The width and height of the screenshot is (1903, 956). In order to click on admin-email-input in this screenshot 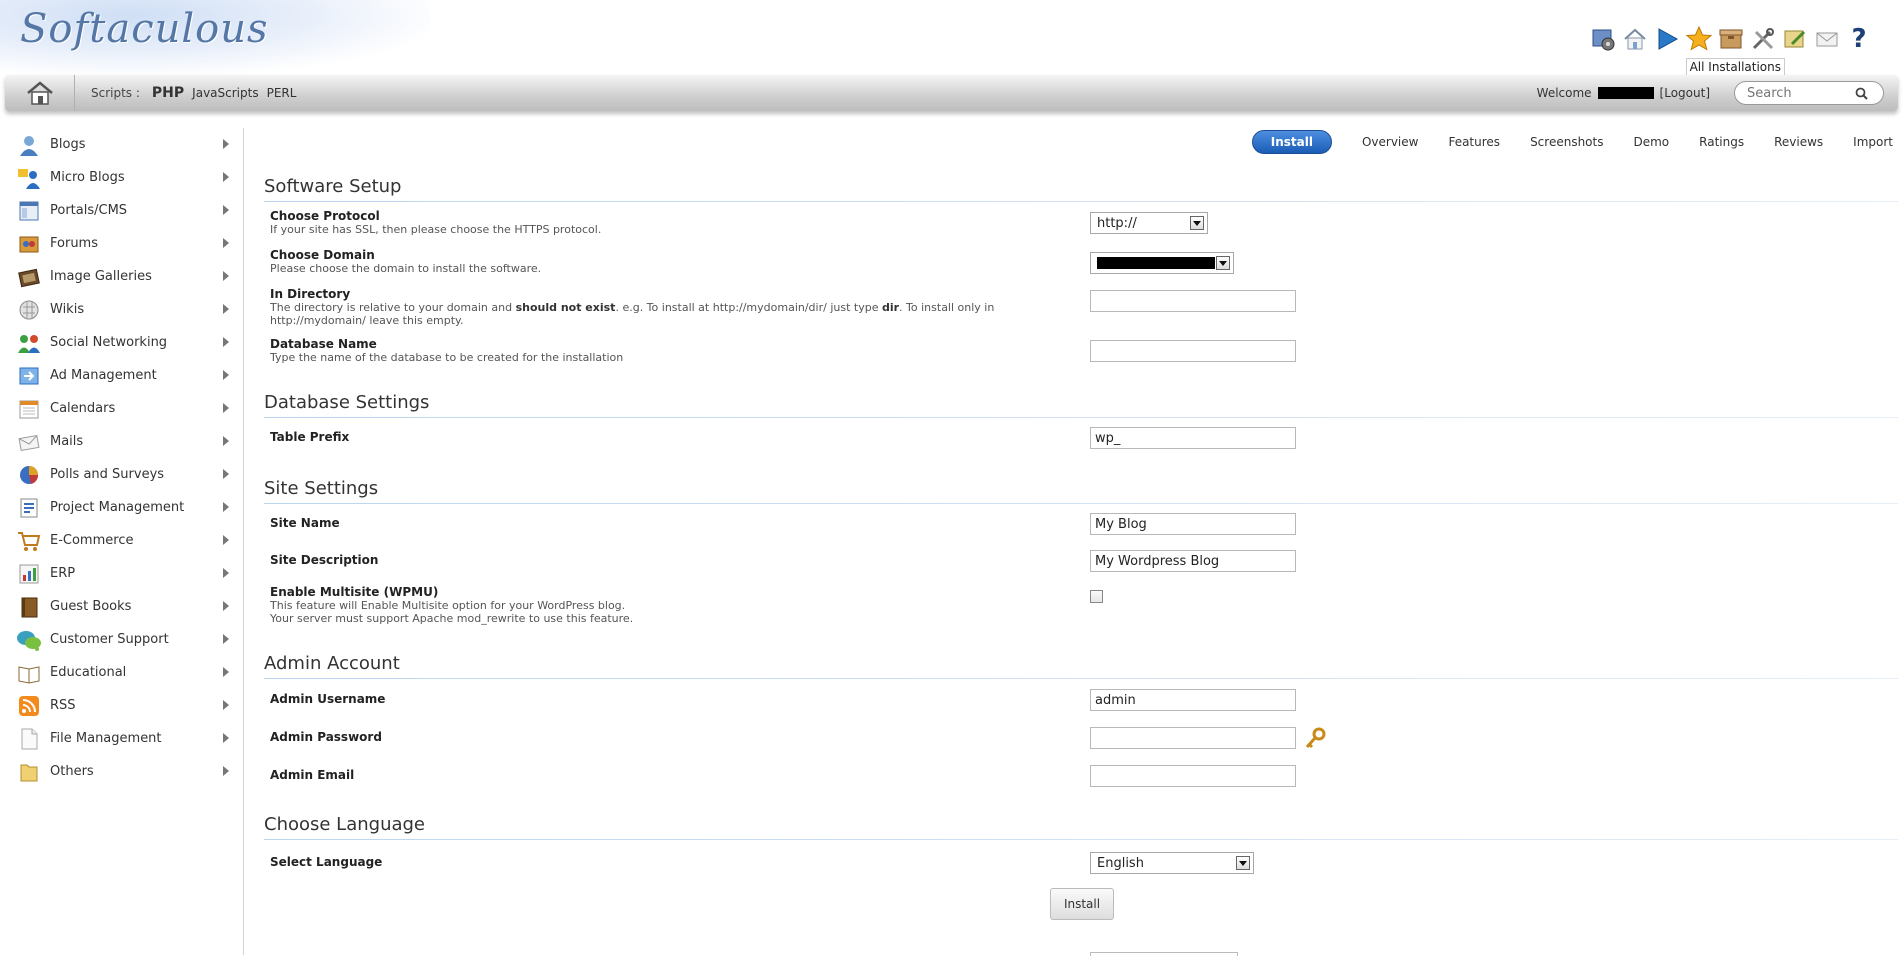, I will do `click(1193, 776)`.